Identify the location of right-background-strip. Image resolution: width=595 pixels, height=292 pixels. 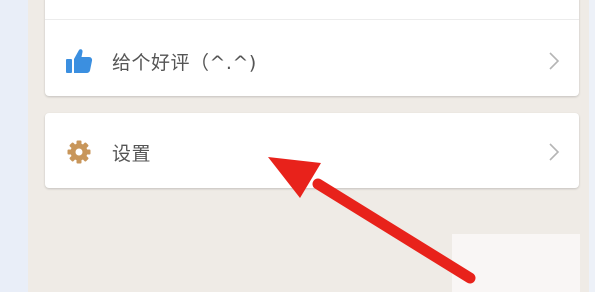
(592, 146).